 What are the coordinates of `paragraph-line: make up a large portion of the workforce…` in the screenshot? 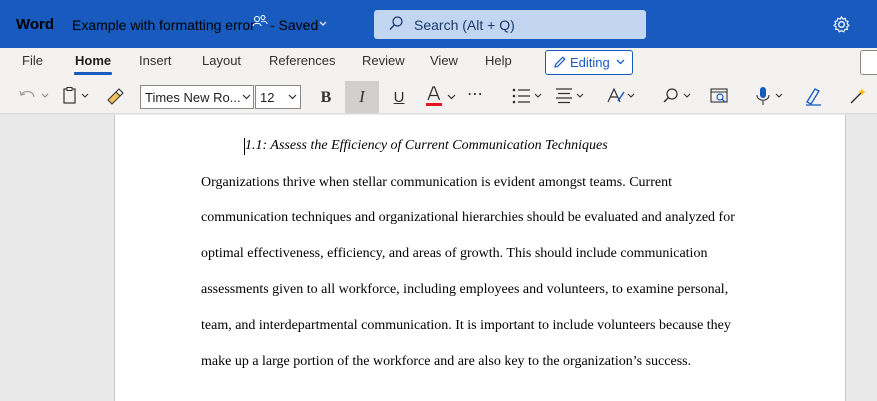 It's located at (446, 362).